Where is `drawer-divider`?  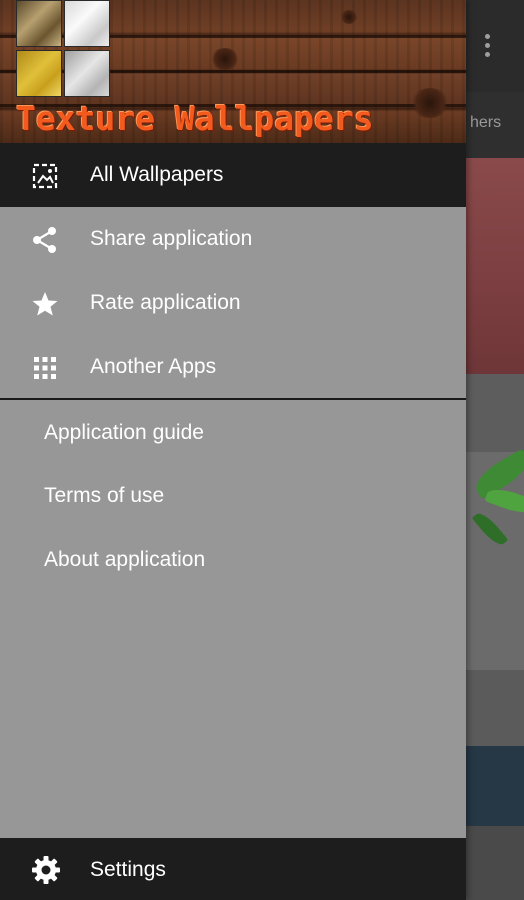 drawer-divider is located at coordinates (233, 399).